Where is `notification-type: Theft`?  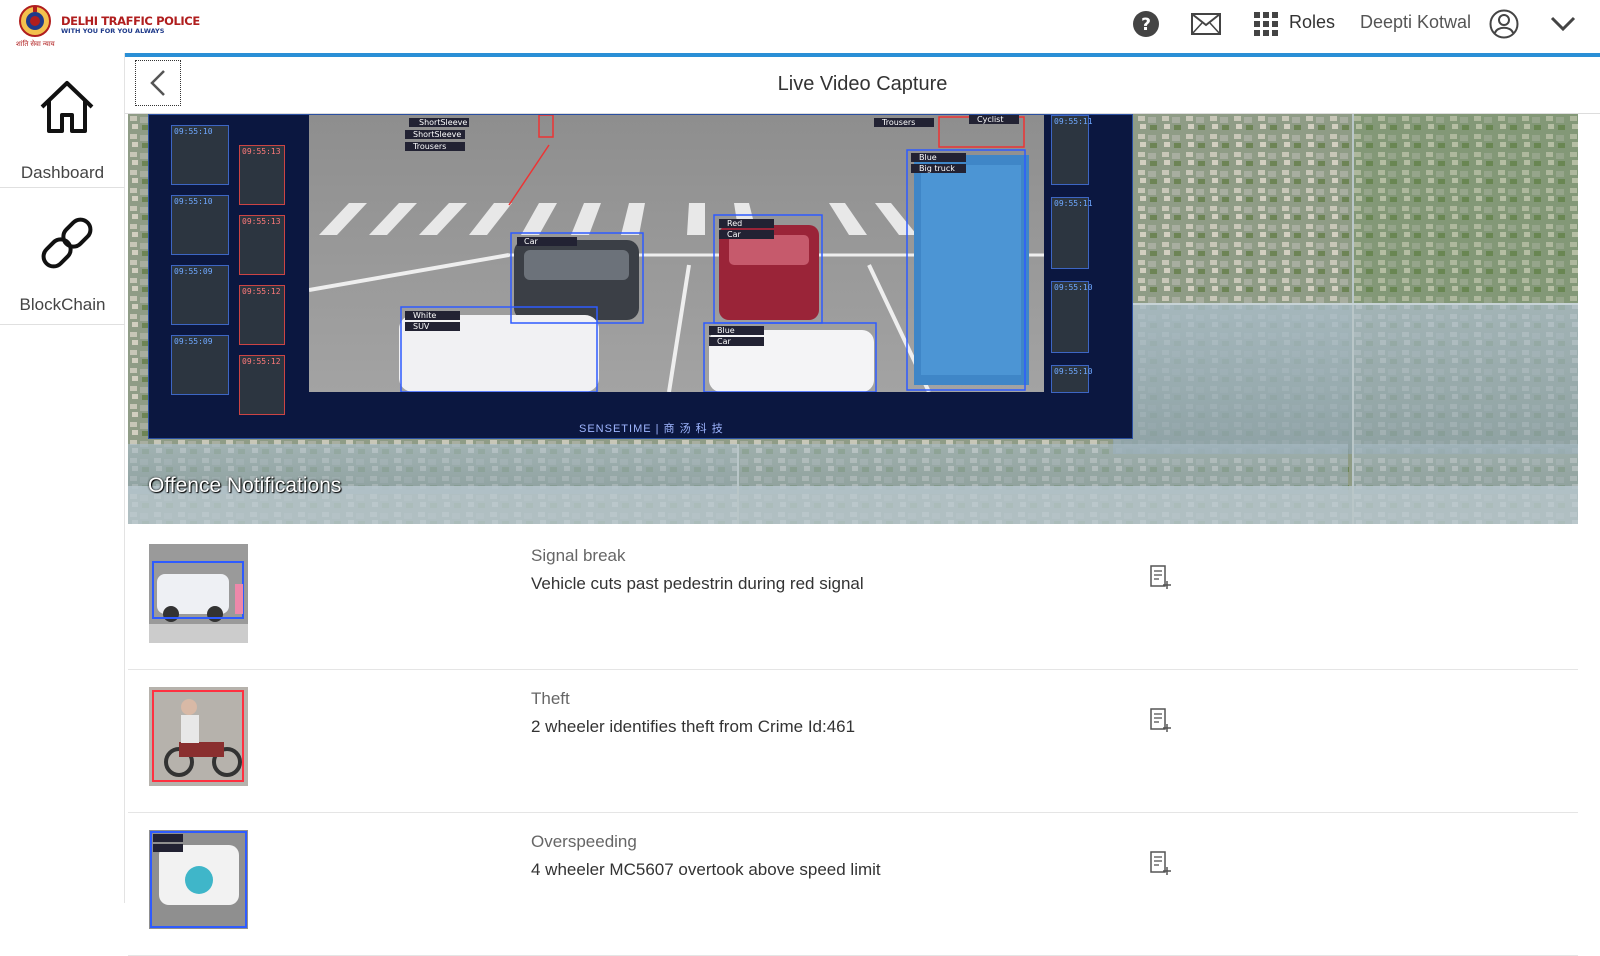 notification-type: Theft is located at coordinates (550, 698).